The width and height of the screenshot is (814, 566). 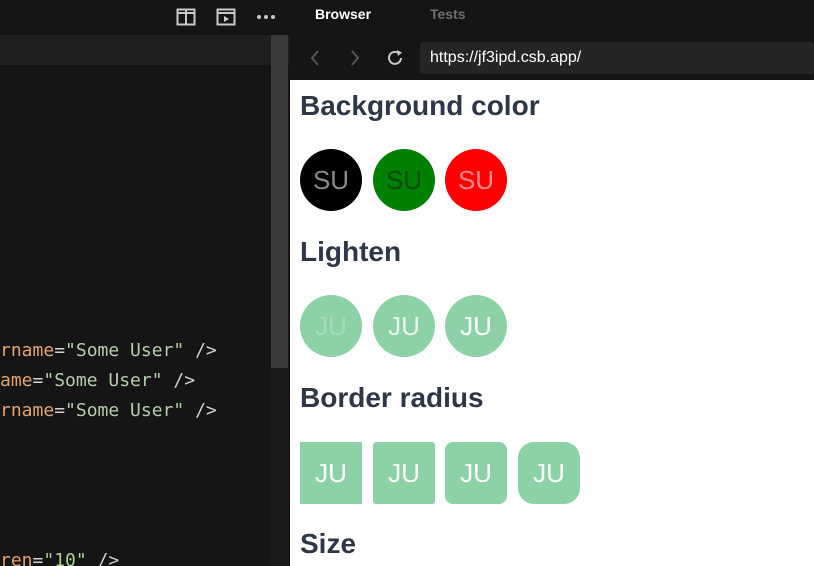 What do you see at coordinates (343, 15) in the screenshot?
I see `tab-browser: Browser` at bounding box center [343, 15].